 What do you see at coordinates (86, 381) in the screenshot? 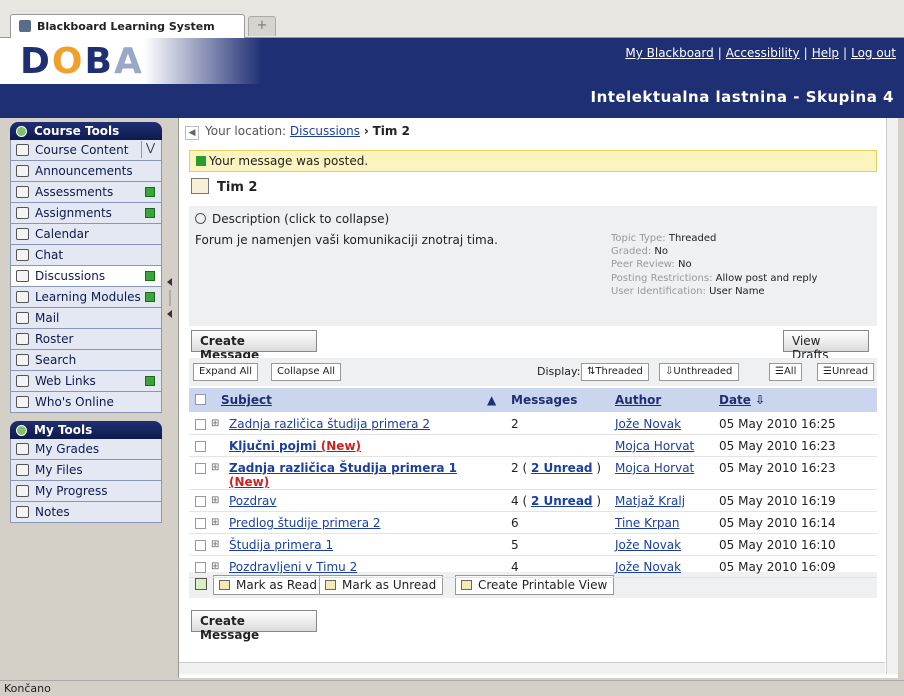
I see `sidebar-item-web-links: Web Links` at bounding box center [86, 381].